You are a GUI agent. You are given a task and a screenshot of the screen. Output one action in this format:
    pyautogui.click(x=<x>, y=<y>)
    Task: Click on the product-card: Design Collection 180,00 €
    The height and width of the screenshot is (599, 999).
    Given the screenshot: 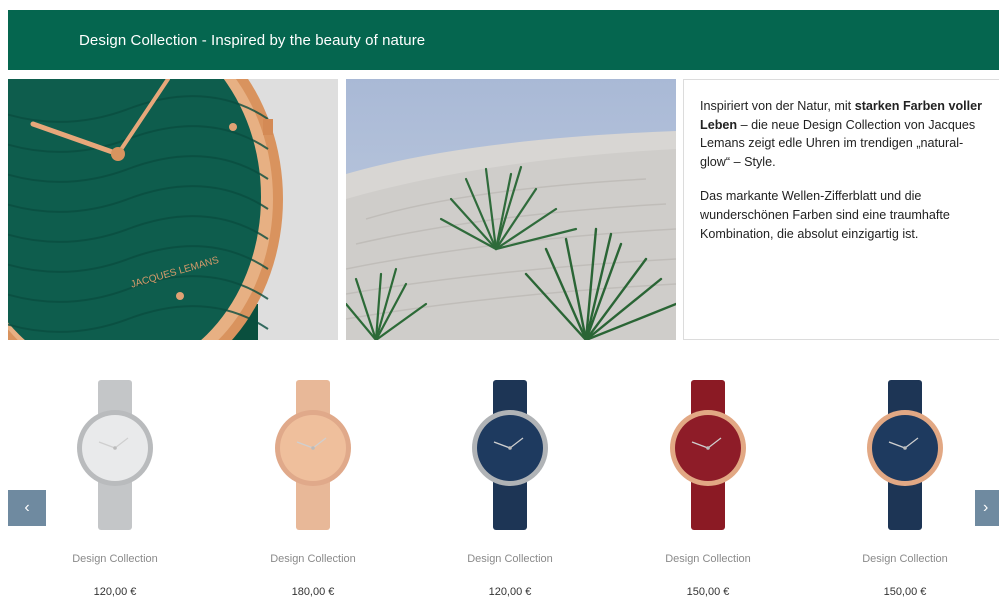 What is the action you would take?
    pyautogui.click(x=313, y=484)
    